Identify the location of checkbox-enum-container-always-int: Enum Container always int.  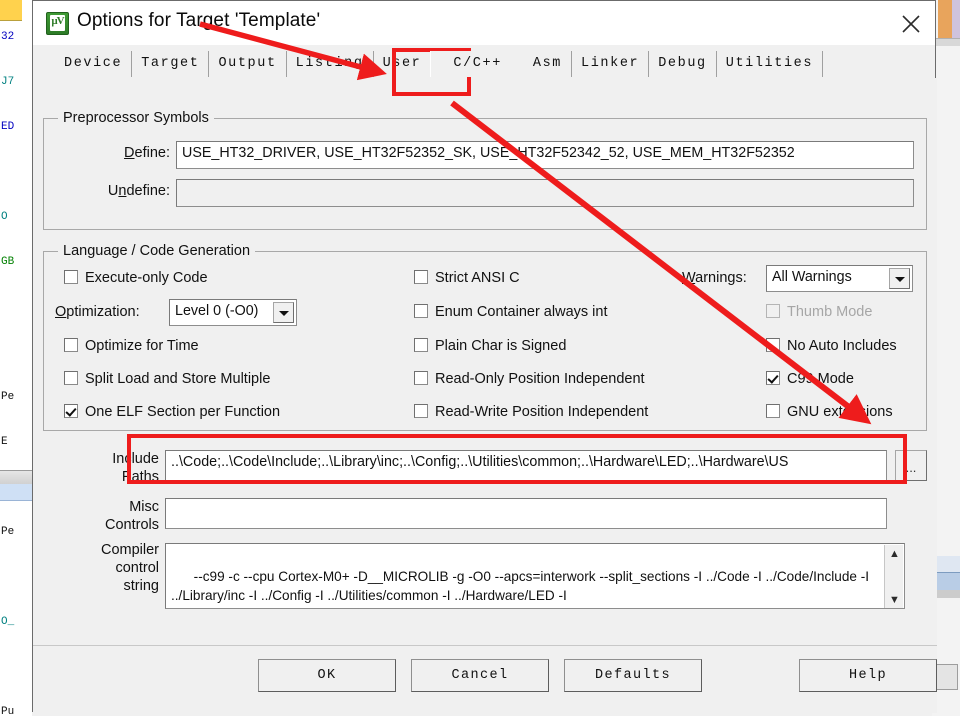
(510, 312).